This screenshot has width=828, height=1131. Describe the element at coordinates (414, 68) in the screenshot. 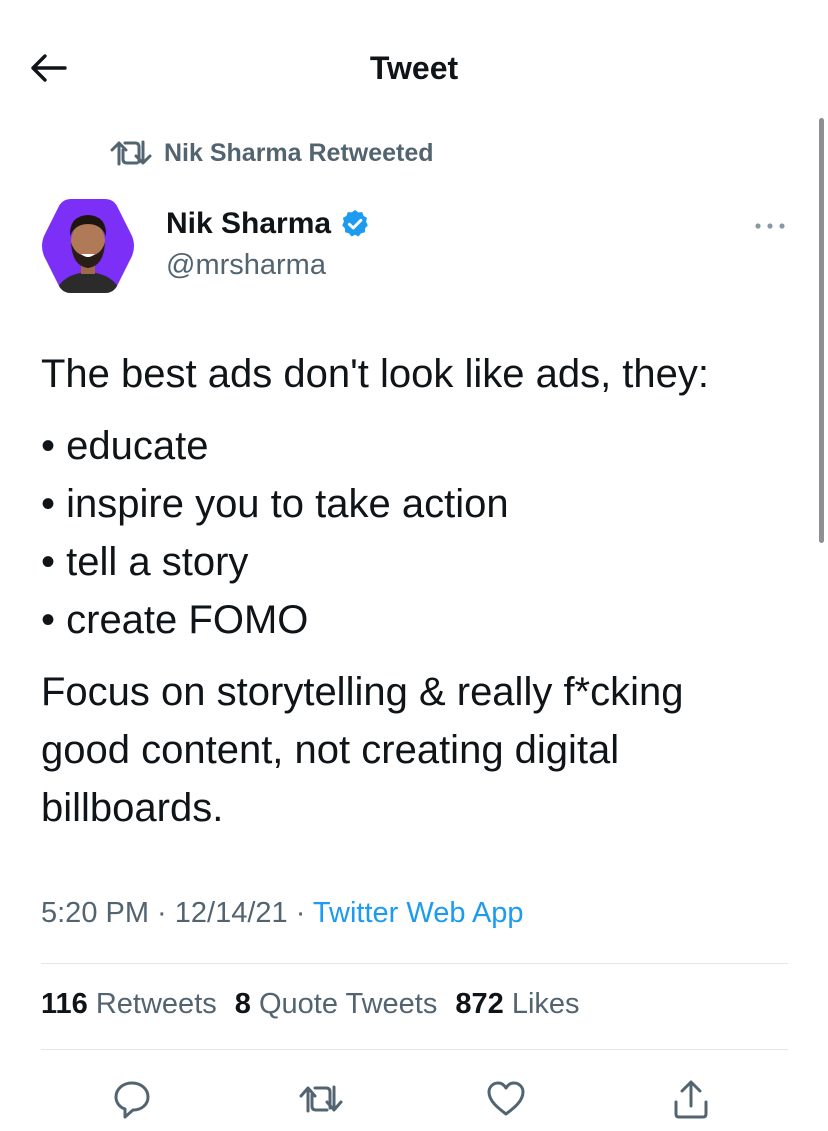

I see `page-title: Tweet` at that location.